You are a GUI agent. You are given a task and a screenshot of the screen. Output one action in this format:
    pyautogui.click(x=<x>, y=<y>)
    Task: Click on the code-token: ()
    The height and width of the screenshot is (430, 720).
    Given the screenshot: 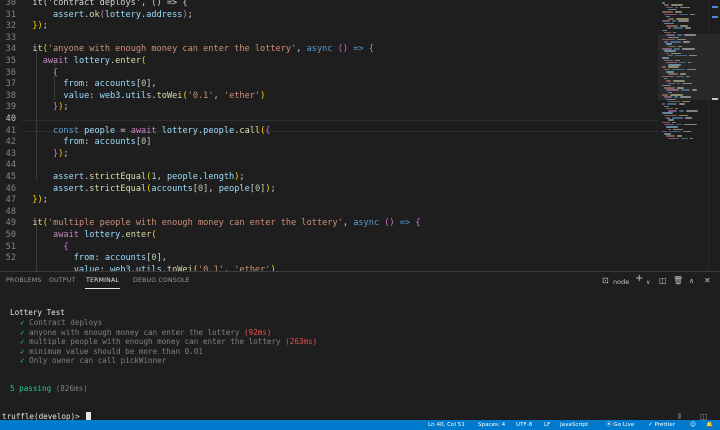 What is the action you would take?
    pyautogui.click(x=343, y=49)
    